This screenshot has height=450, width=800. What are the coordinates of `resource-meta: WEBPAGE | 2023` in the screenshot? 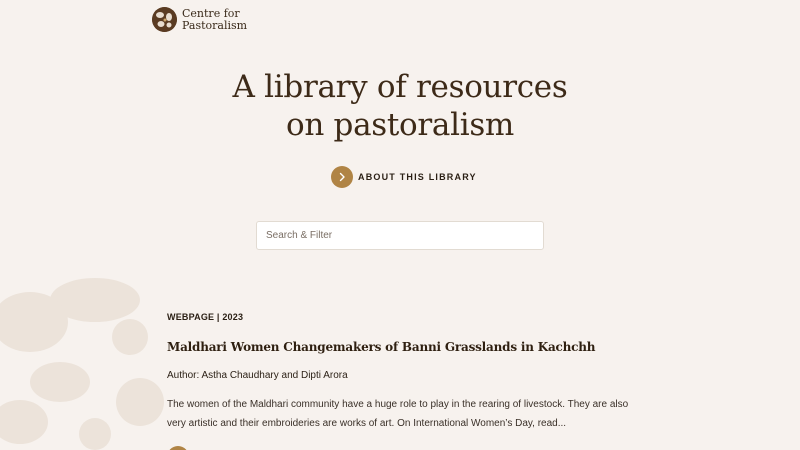 It's located at (205, 317).